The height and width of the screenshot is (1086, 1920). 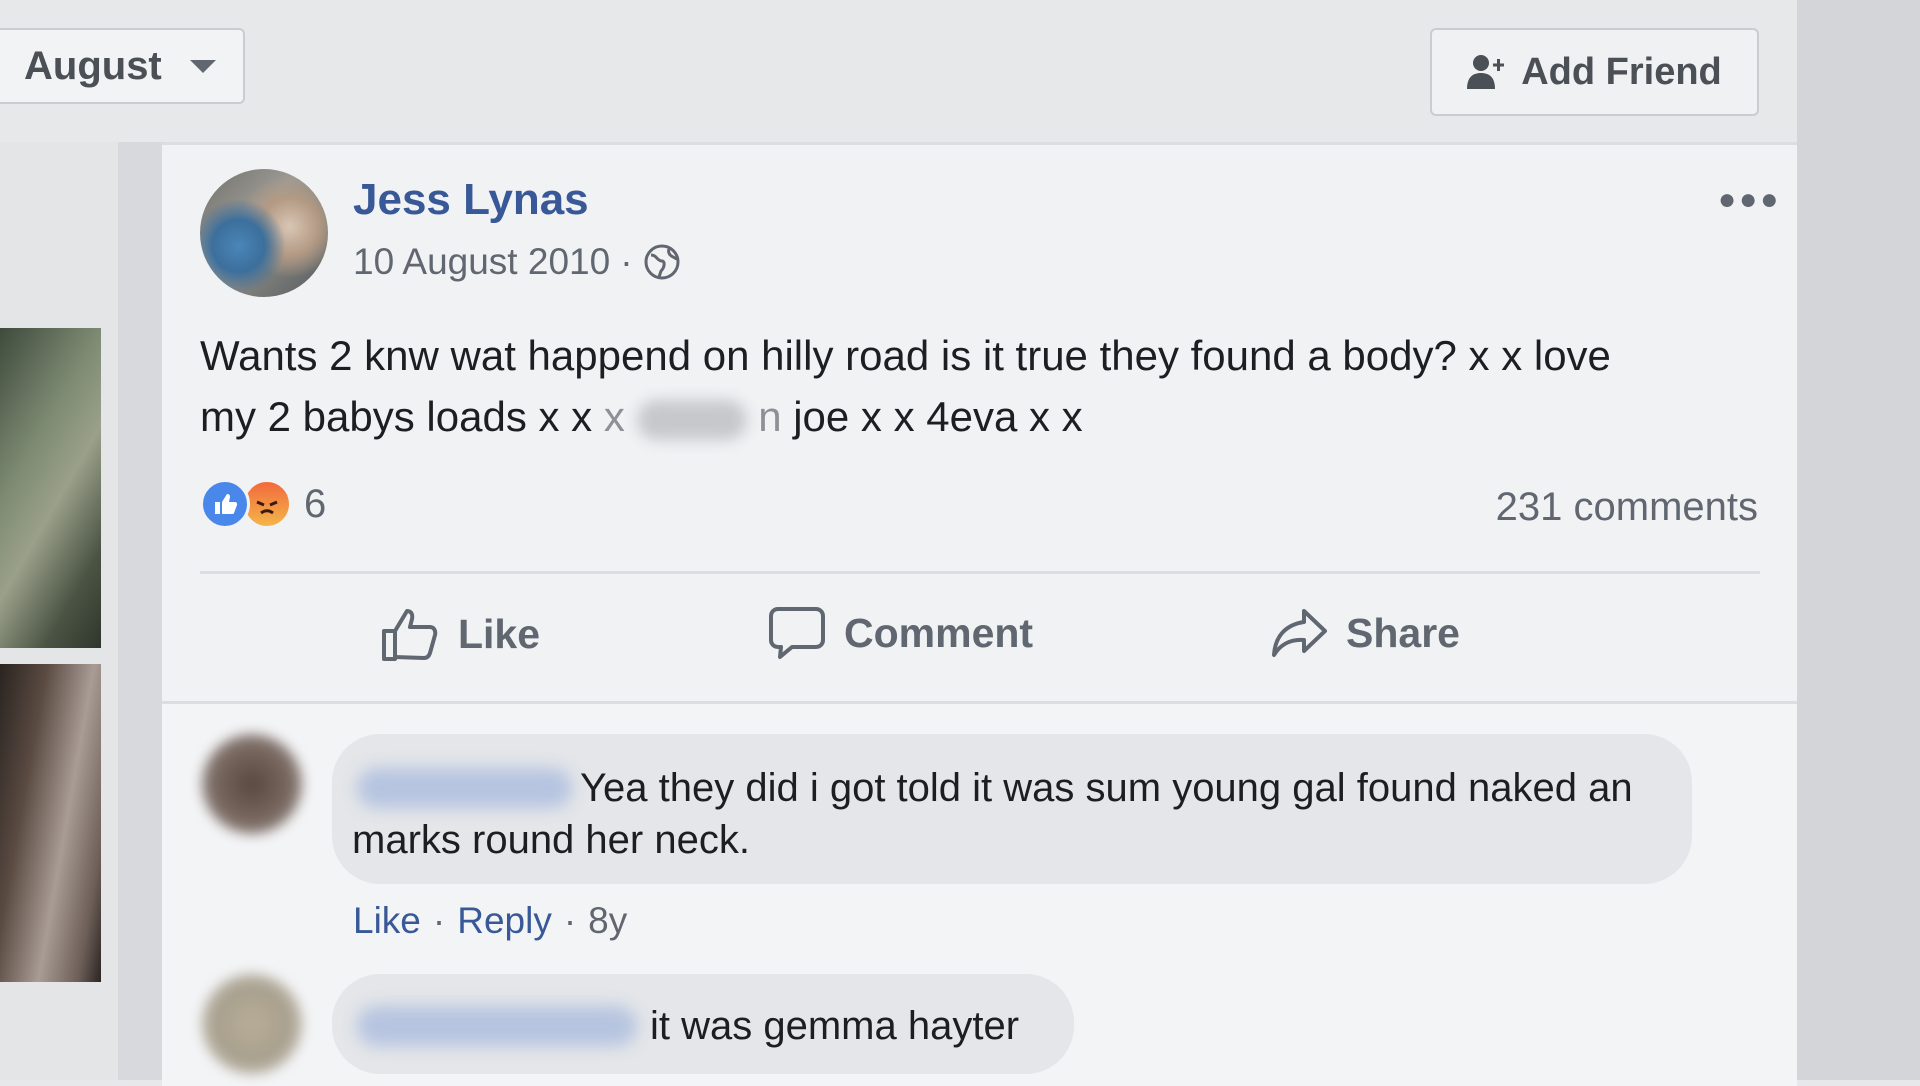 I want to click on add-friend-button: Add Friend, so click(x=1594, y=72).